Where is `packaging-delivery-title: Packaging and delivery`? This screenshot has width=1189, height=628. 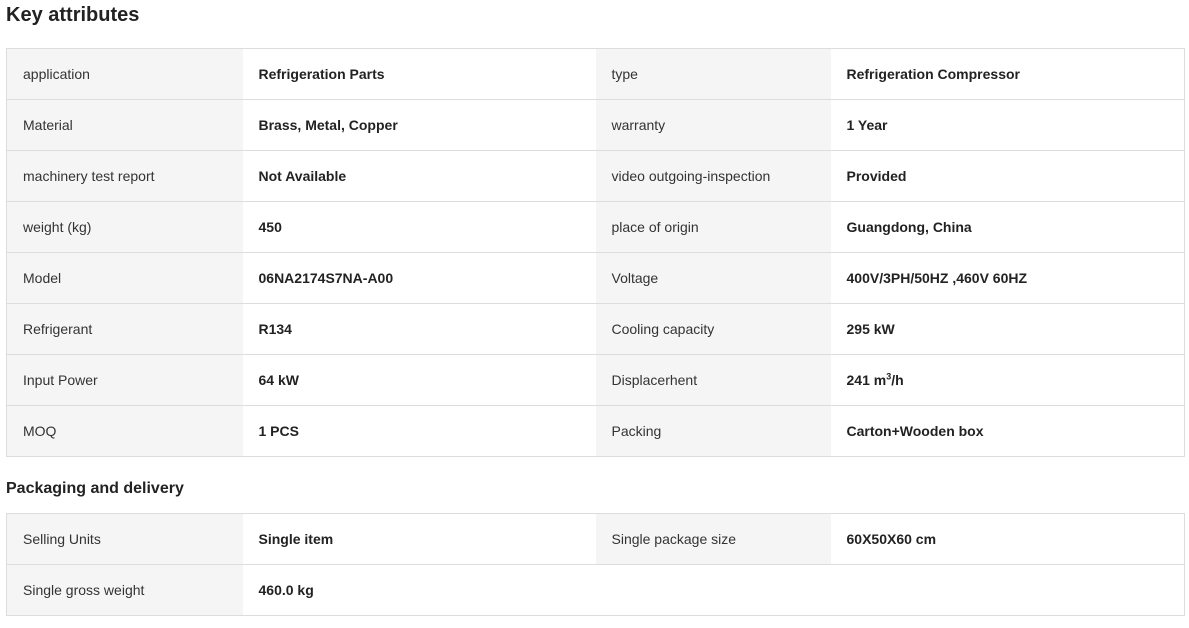
packaging-delivery-title: Packaging and delivery is located at coordinates (95, 488).